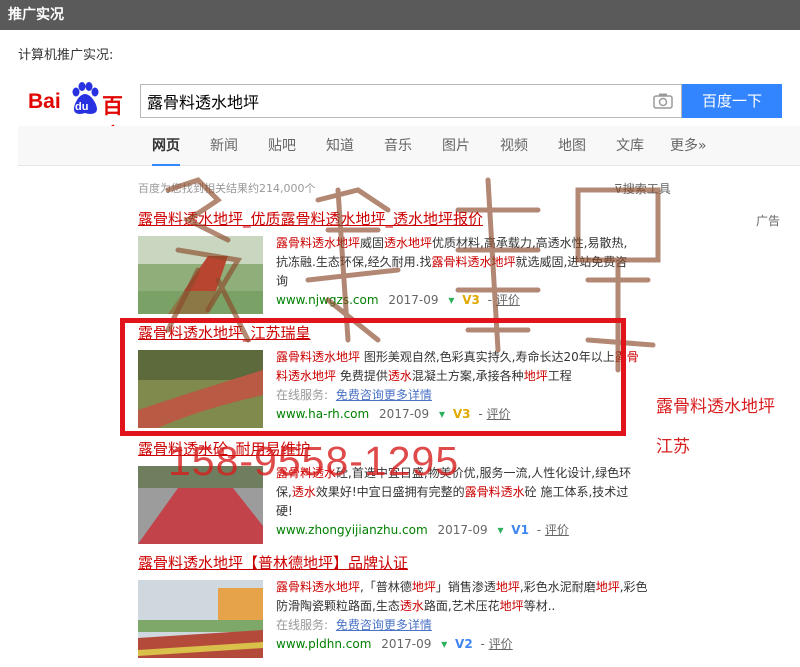 This screenshot has width=800, height=667. Describe the element at coordinates (327, 300) in the screenshot. I see `result-url: www.njwgzs.com` at that location.